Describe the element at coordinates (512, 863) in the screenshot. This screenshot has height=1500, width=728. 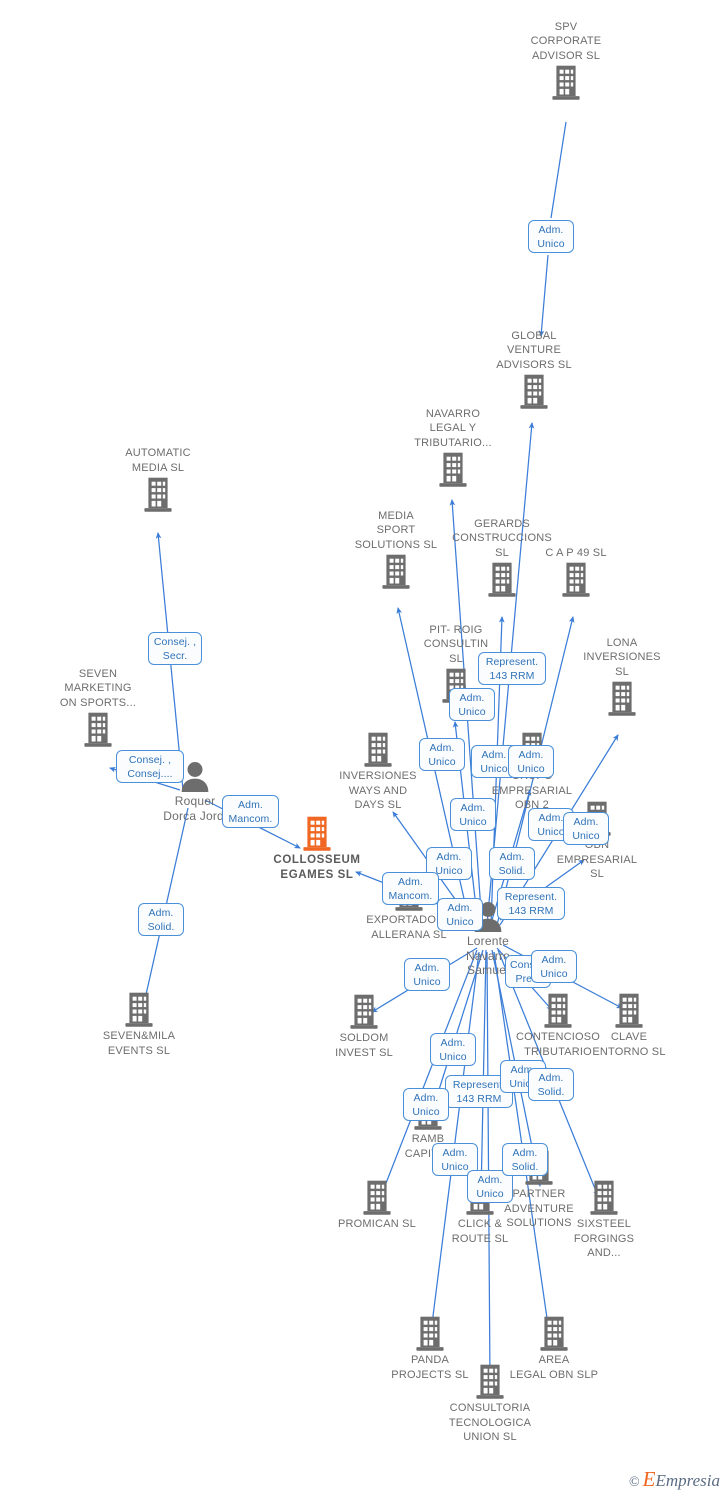
I see `edge-label-l-solid-mid: Adm. Solid.` at that location.